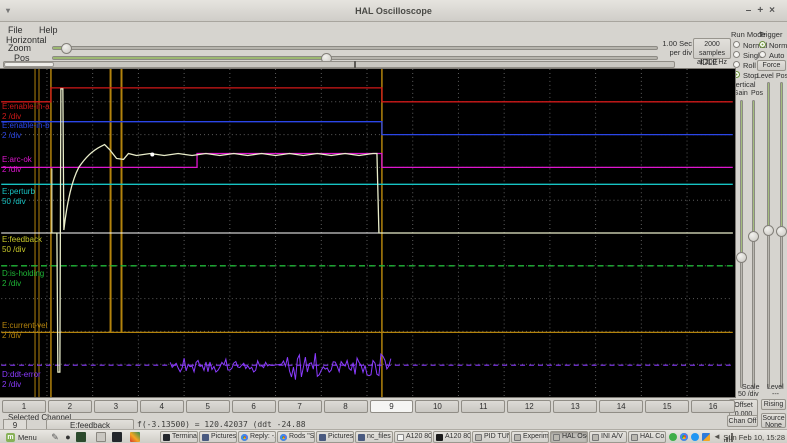 The height and width of the screenshot is (443, 787). What do you see at coordinates (775, 10) in the screenshot?
I see `close-button: ×` at bounding box center [775, 10].